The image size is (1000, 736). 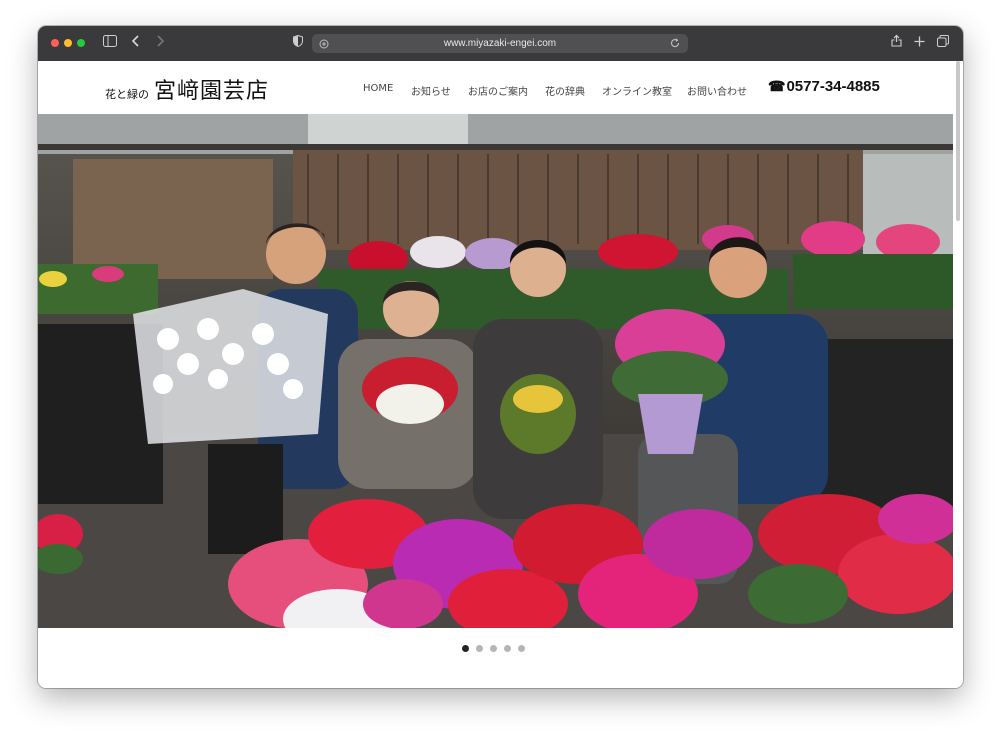 What do you see at coordinates (68, 43) in the screenshot?
I see `minimize-button` at bounding box center [68, 43].